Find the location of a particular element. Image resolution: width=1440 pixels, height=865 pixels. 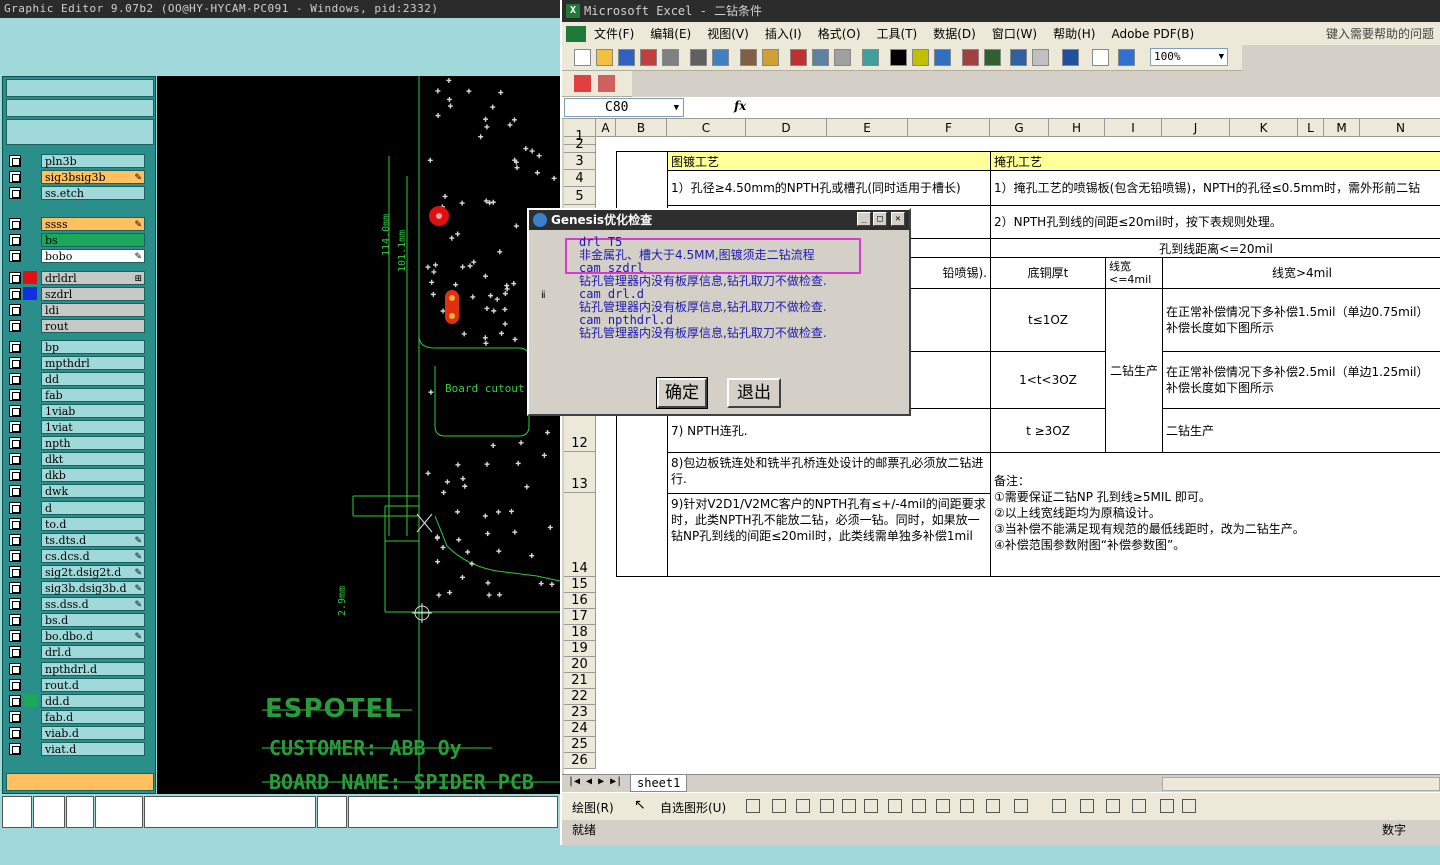

layer-row: bp is located at coordinates (77, 346).